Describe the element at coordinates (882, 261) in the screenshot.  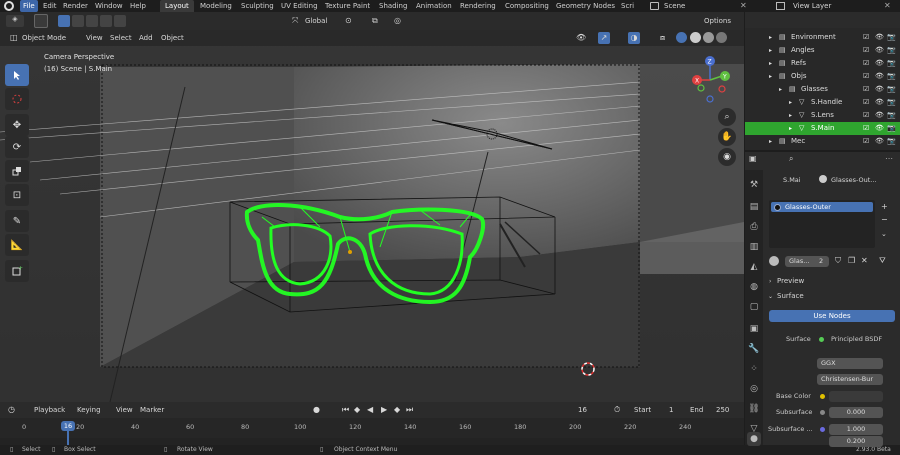
I see `filter-icon: ⛛` at that location.